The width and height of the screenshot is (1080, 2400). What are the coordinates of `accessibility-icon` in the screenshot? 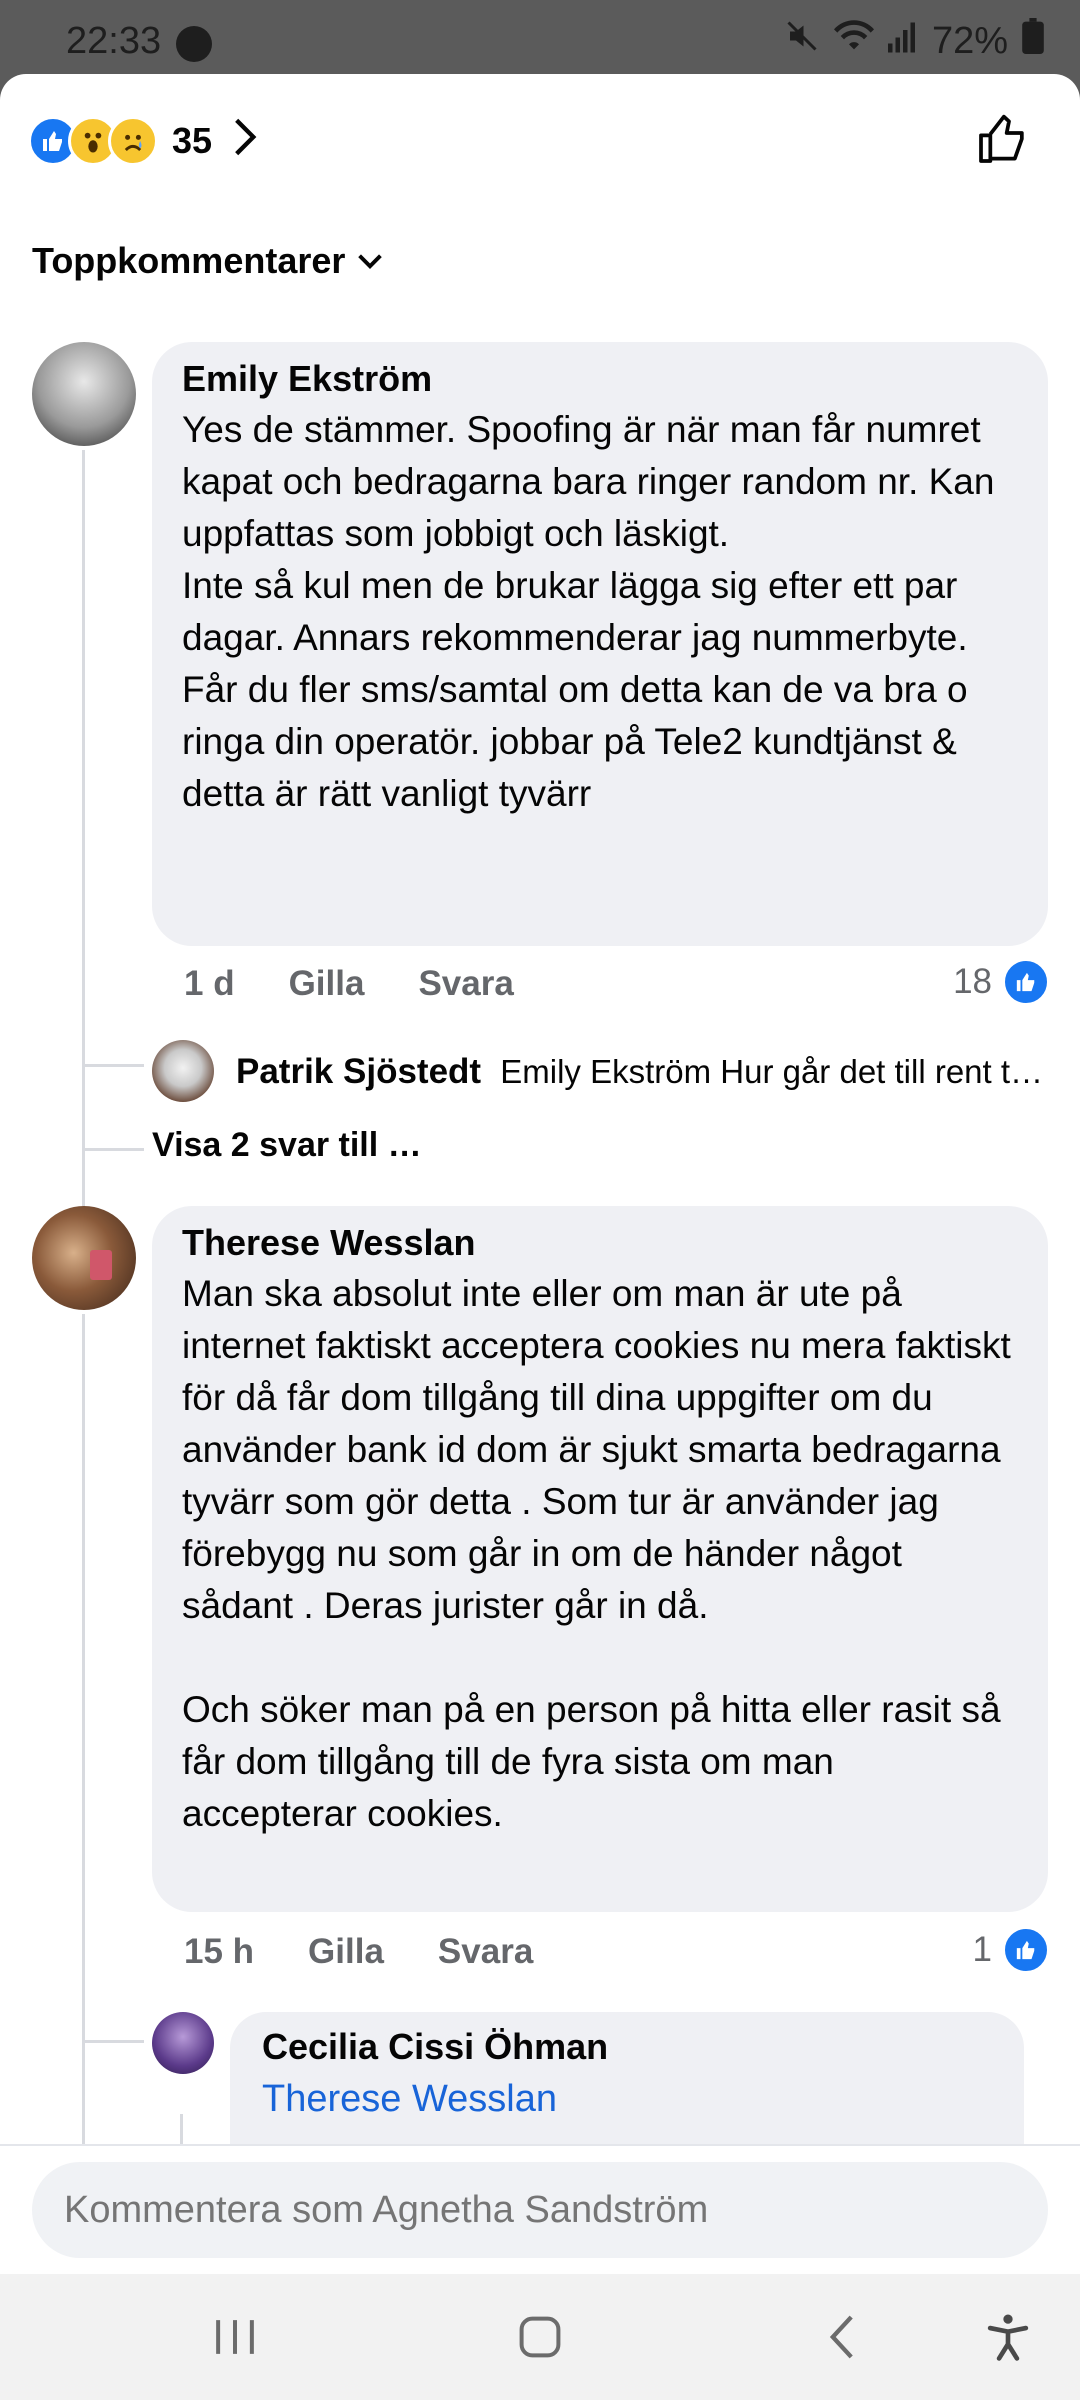 It's located at (1008, 2337).